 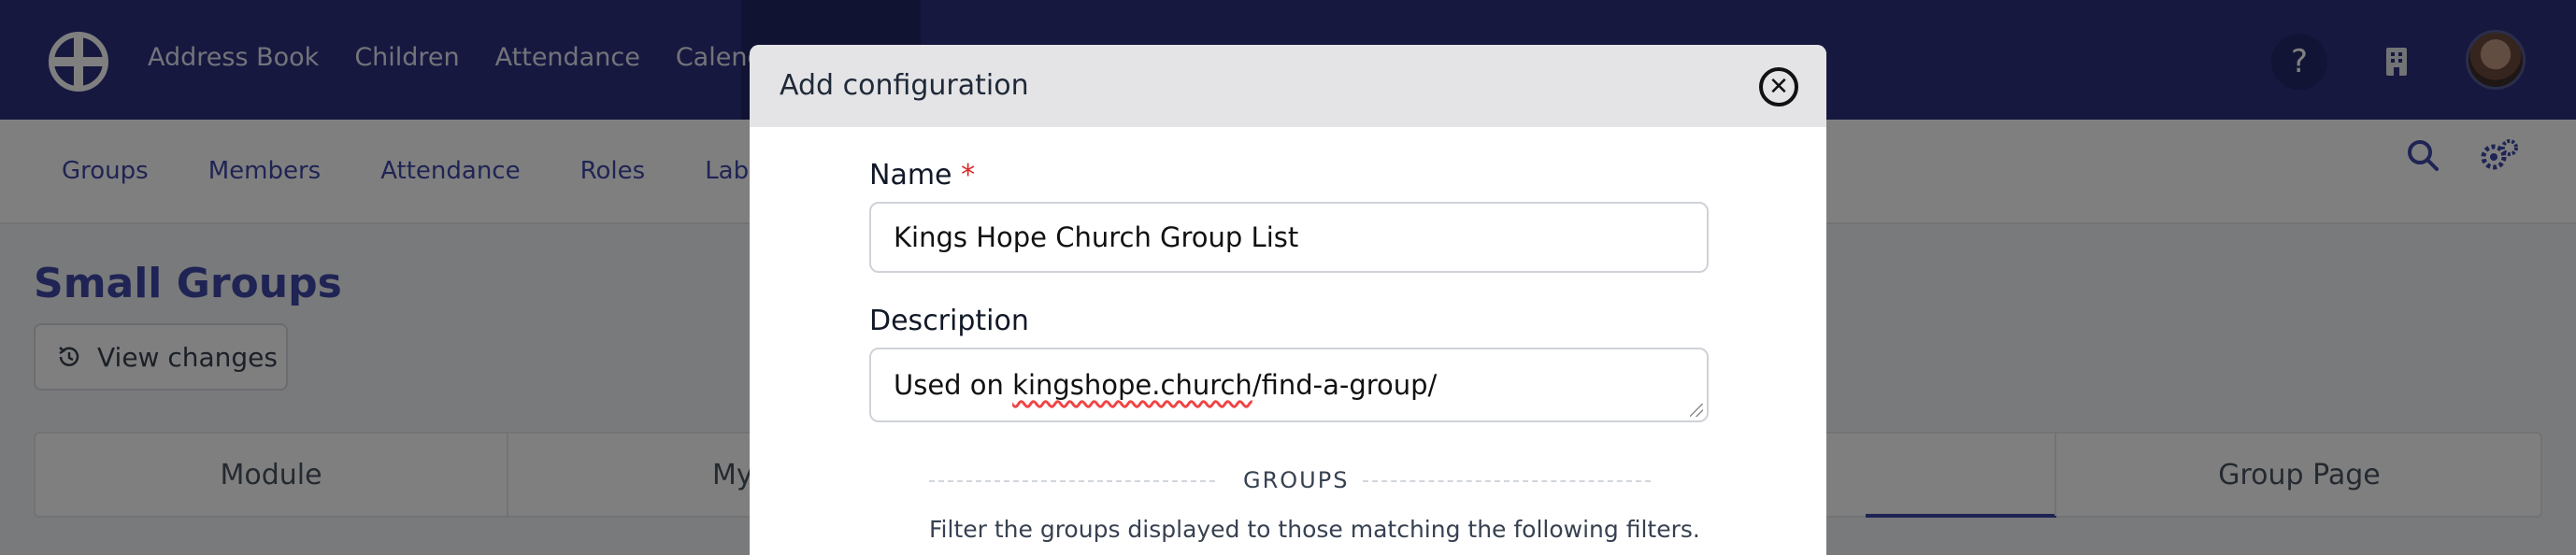 What do you see at coordinates (1296, 480) in the screenshot?
I see `groups-section-title: GROUPS` at bounding box center [1296, 480].